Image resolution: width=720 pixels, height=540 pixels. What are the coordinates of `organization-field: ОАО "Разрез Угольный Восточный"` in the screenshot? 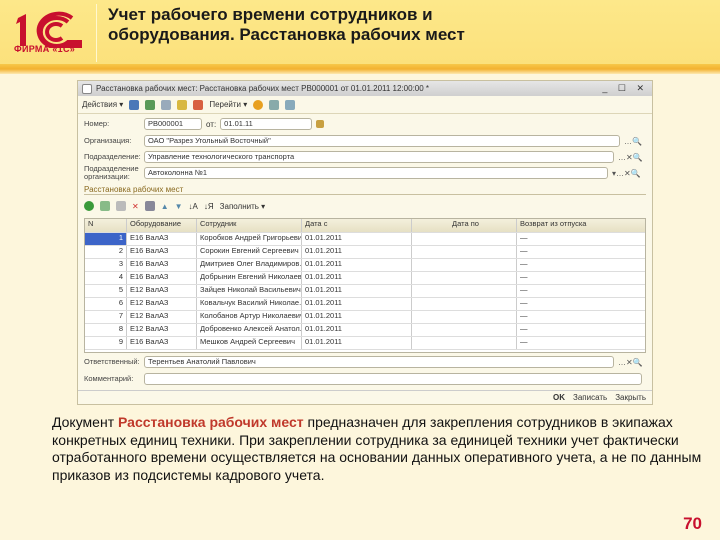 It's located at (382, 141).